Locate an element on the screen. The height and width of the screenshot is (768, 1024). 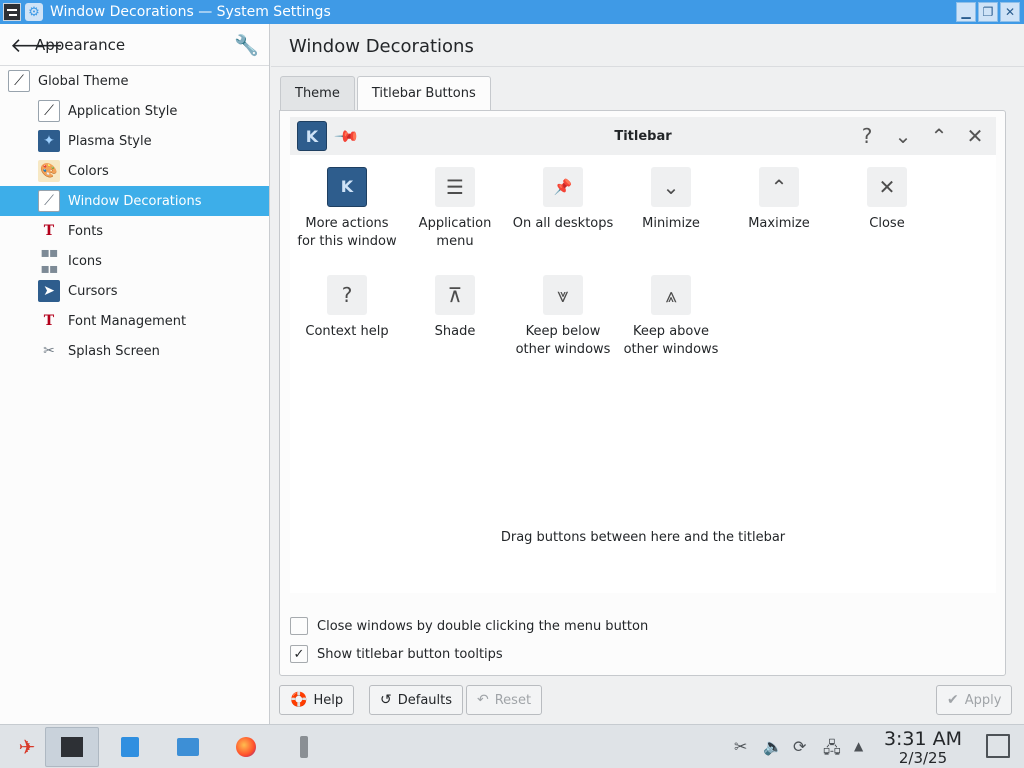
close-double-click-checkbox is located at coordinates (299, 626).